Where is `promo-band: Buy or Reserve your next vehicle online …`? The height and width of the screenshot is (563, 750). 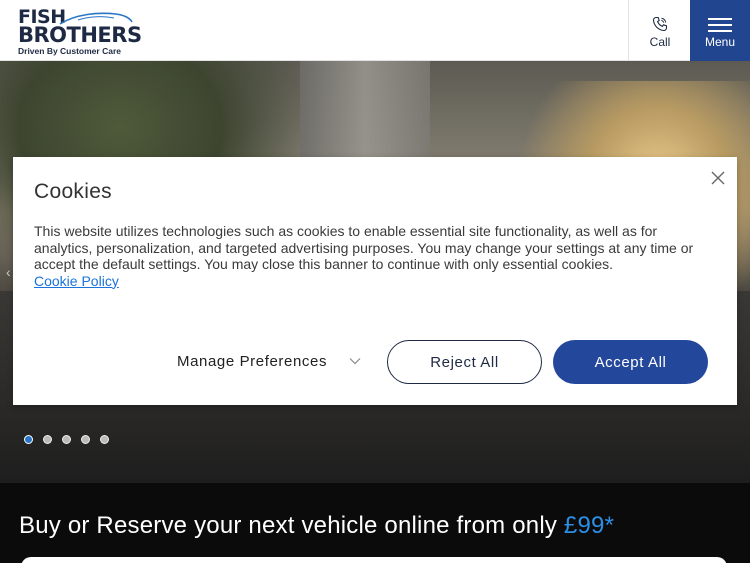 promo-band: Buy or Reserve your next vehicle online … is located at coordinates (375, 523).